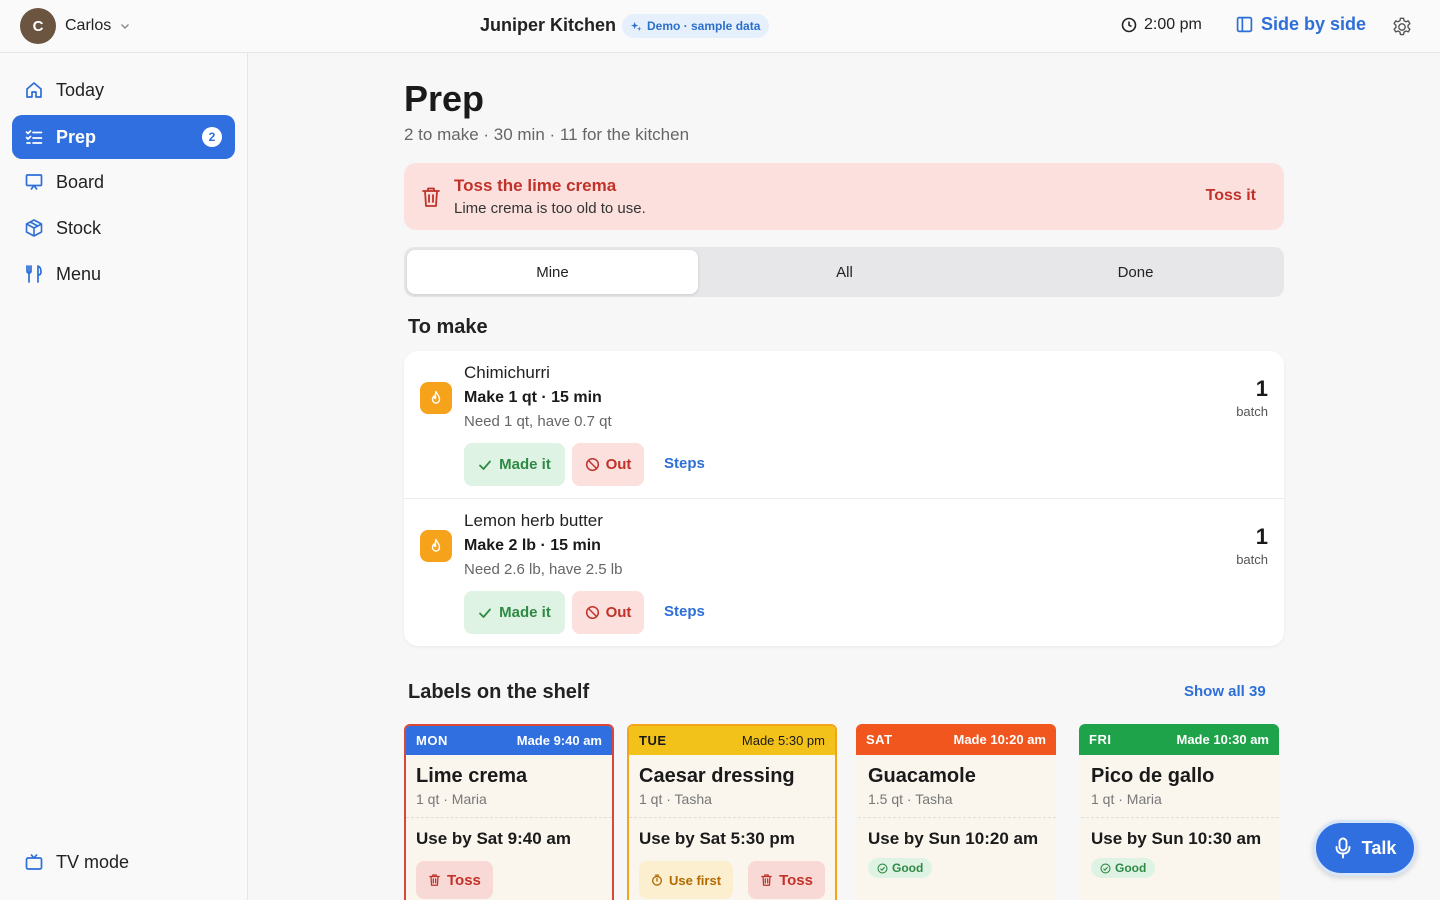 This screenshot has height=900, width=1440. What do you see at coordinates (80, 89) in the screenshot?
I see `sidebar-item-label: Today` at bounding box center [80, 89].